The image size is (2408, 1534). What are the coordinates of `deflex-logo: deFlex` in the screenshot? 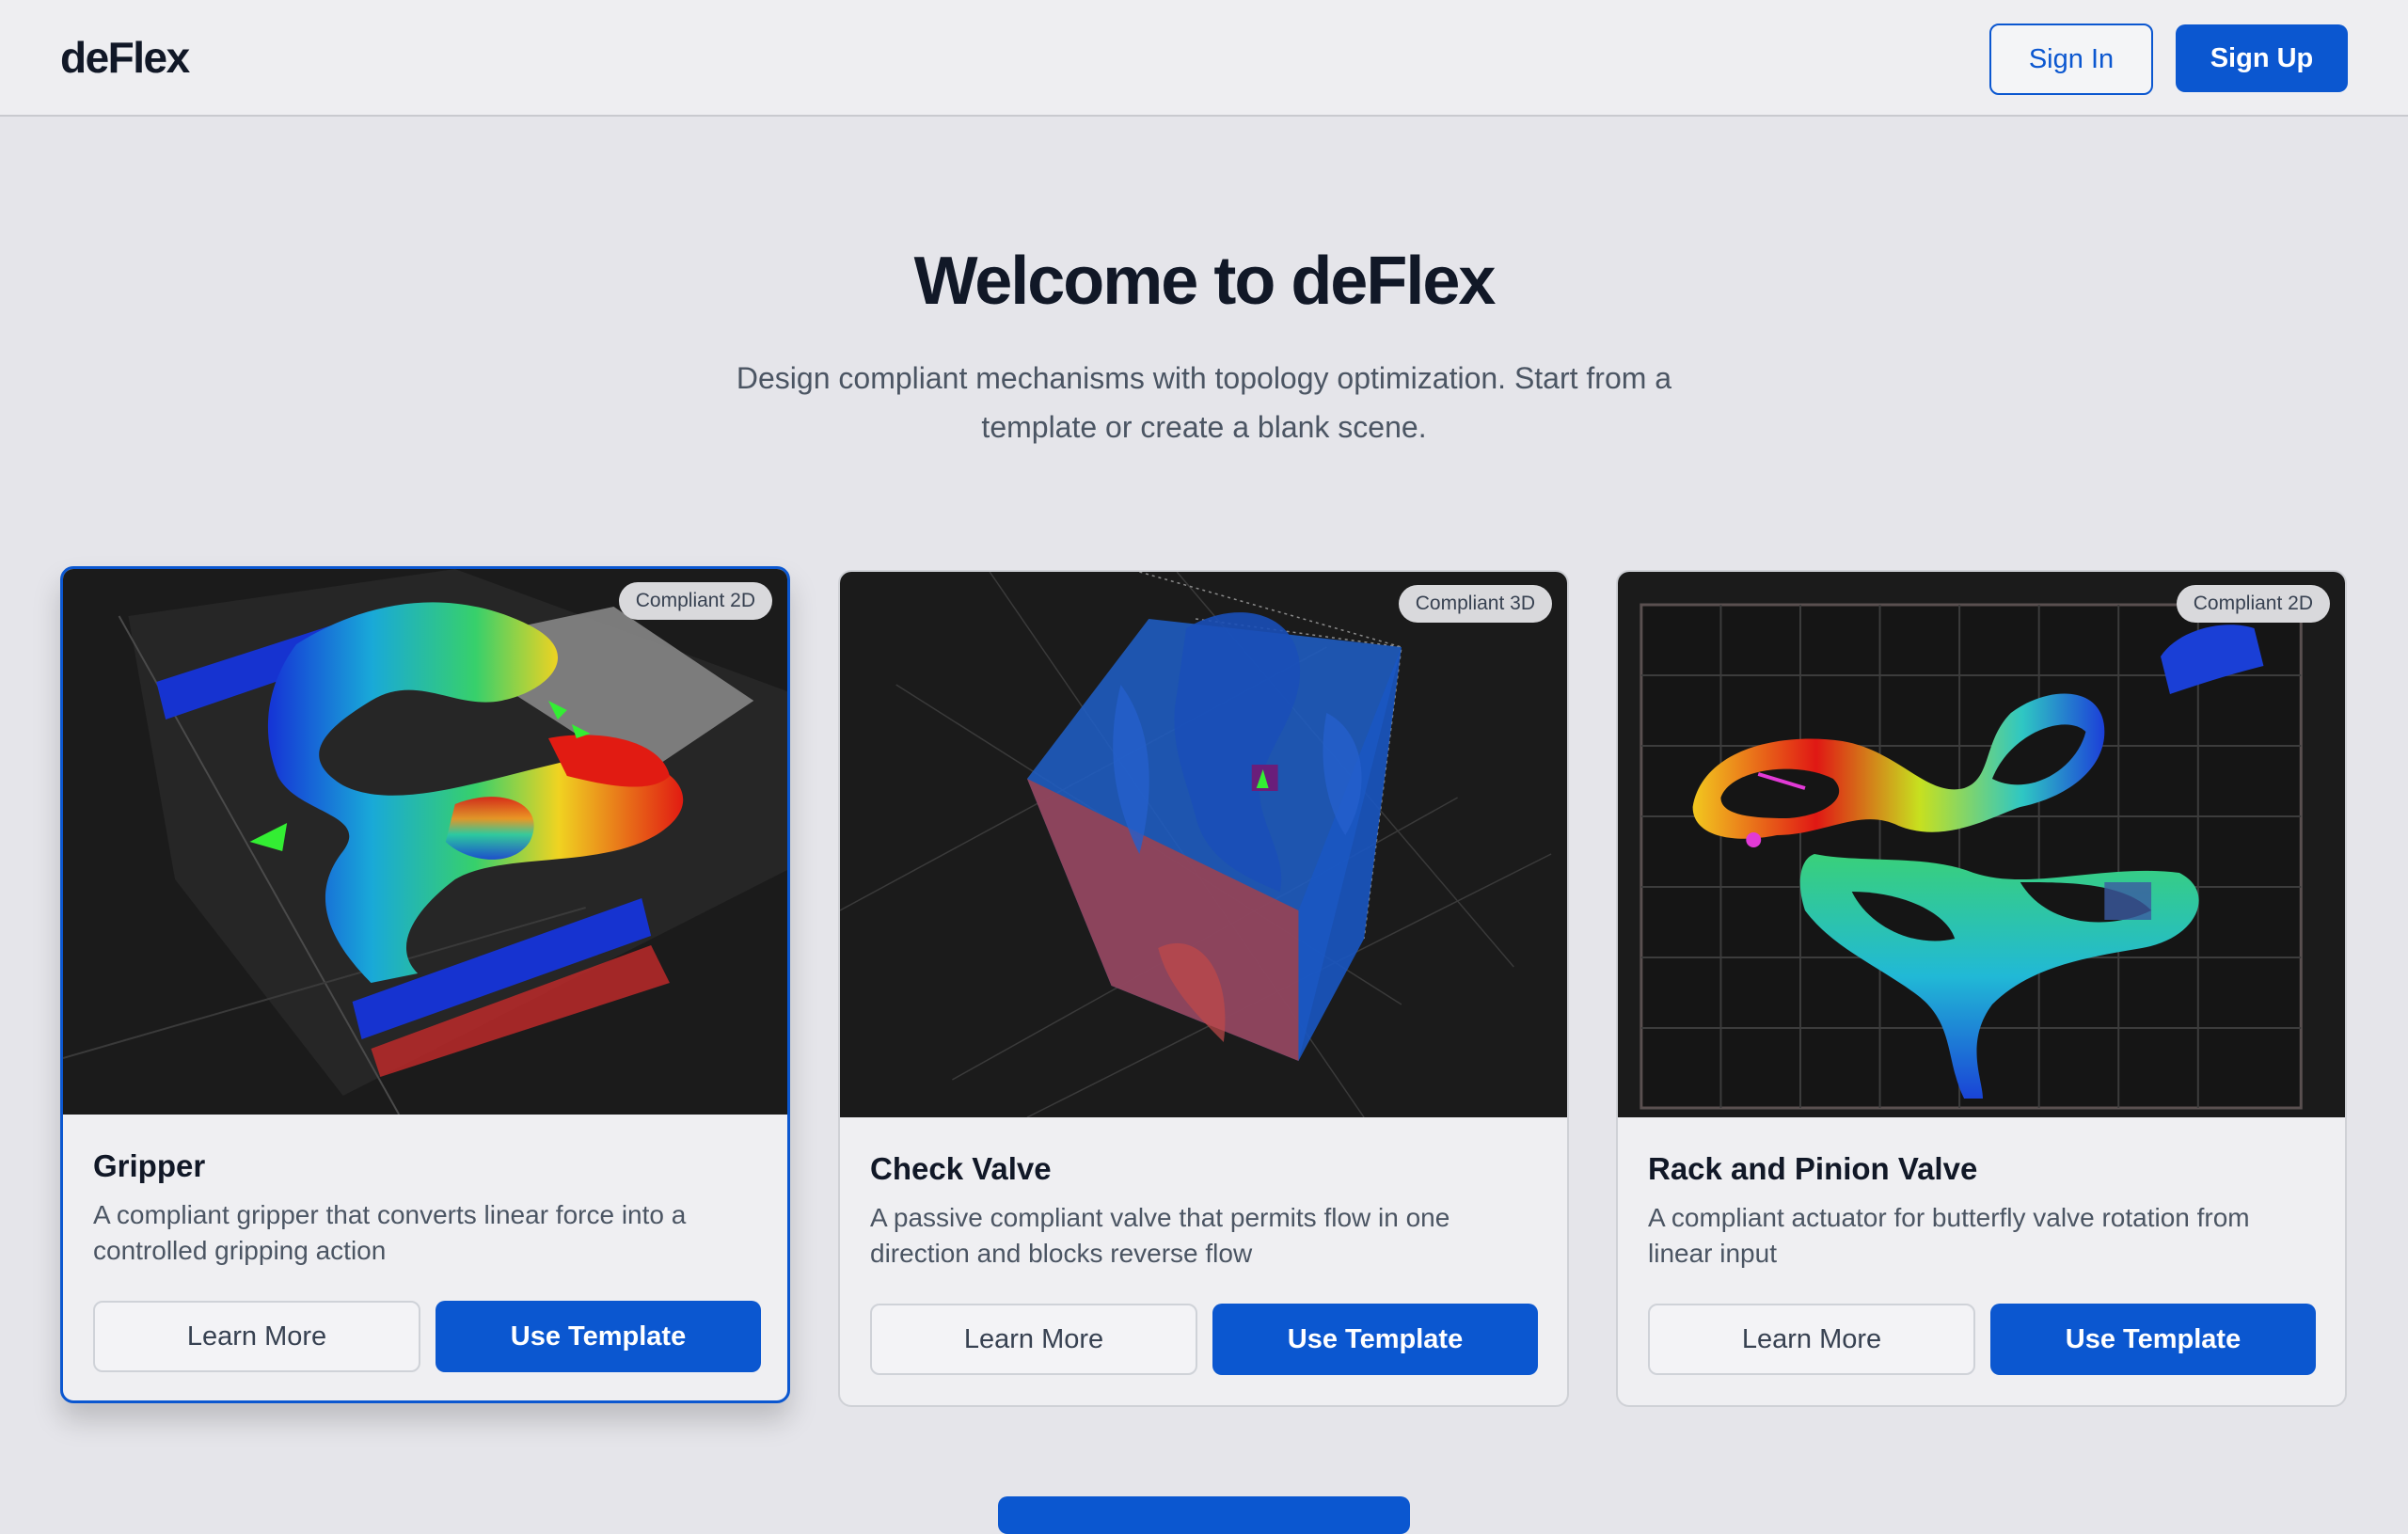 It's located at (125, 58).